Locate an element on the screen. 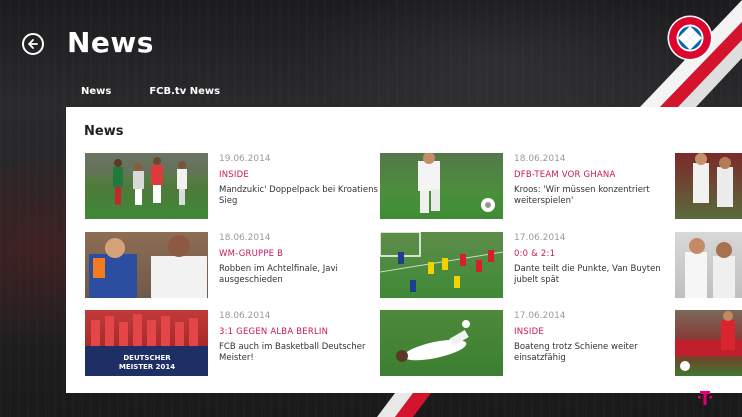 The height and width of the screenshot is (417, 742). tab-bar: News FCB.tv News is located at coordinates (150, 91).